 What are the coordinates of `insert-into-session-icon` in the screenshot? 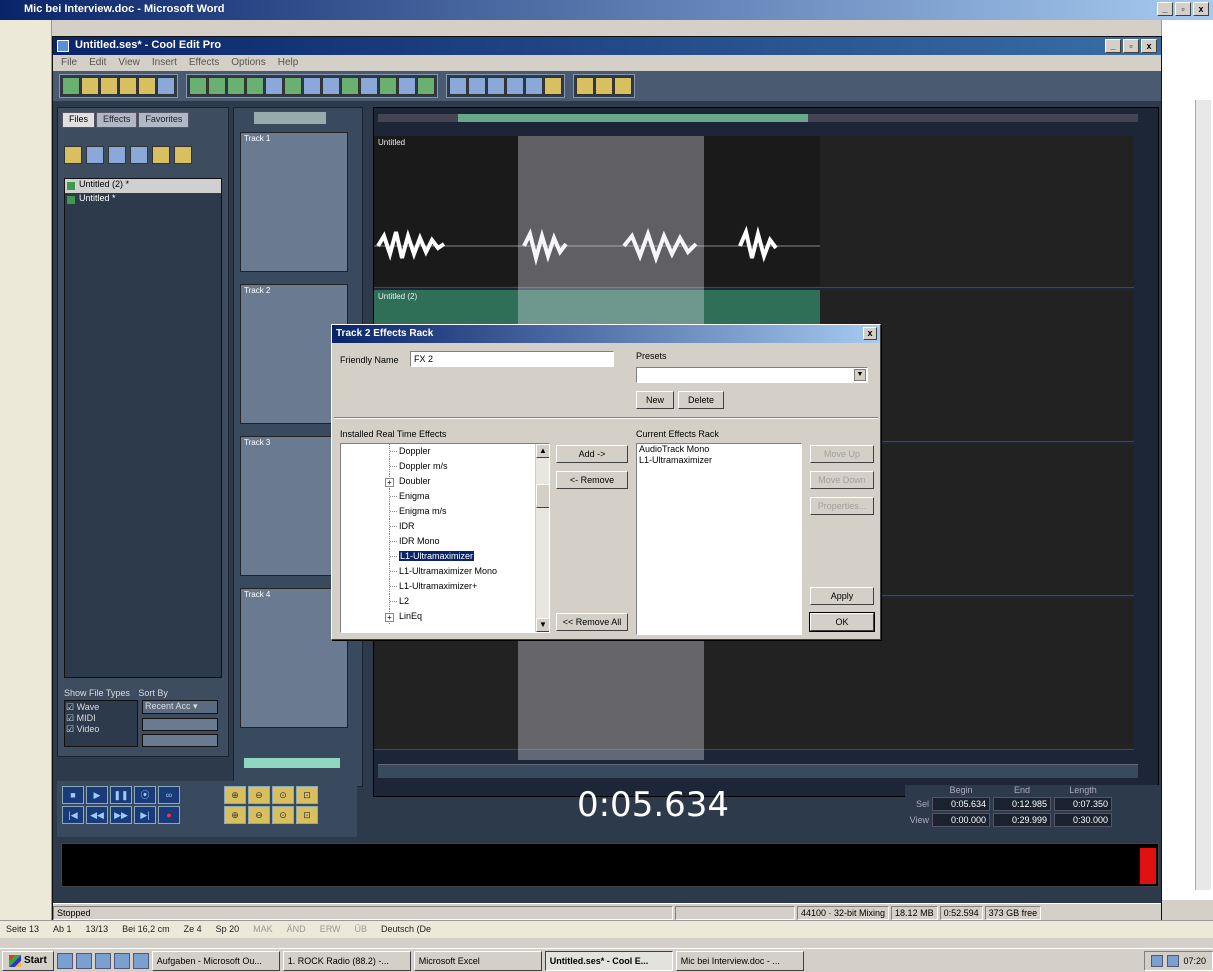 It's located at (183, 155).